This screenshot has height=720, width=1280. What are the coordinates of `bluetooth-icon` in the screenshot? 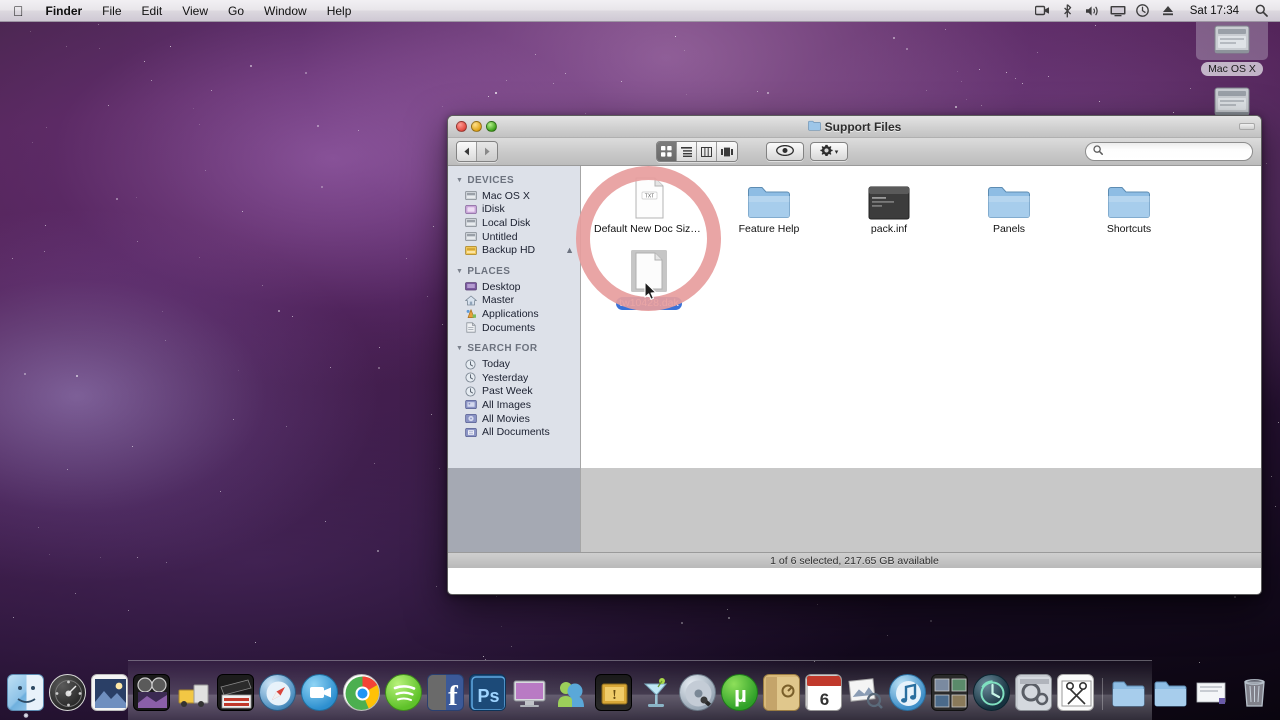 It's located at (1068, 11).